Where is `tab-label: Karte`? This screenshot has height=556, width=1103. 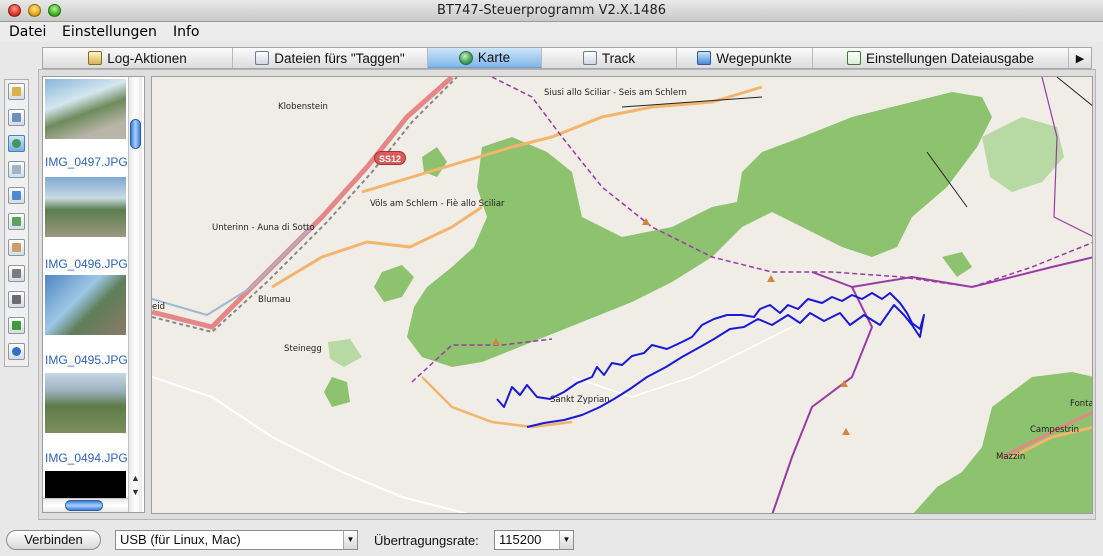
tab-label: Karte is located at coordinates (494, 57).